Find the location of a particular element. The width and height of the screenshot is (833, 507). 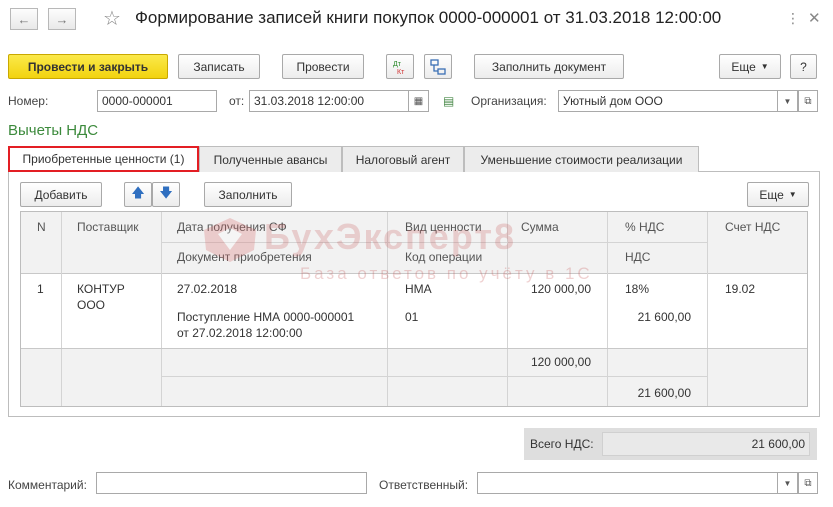

col-sf-date: Дата получения СФ is located at coordinates (232, 227).